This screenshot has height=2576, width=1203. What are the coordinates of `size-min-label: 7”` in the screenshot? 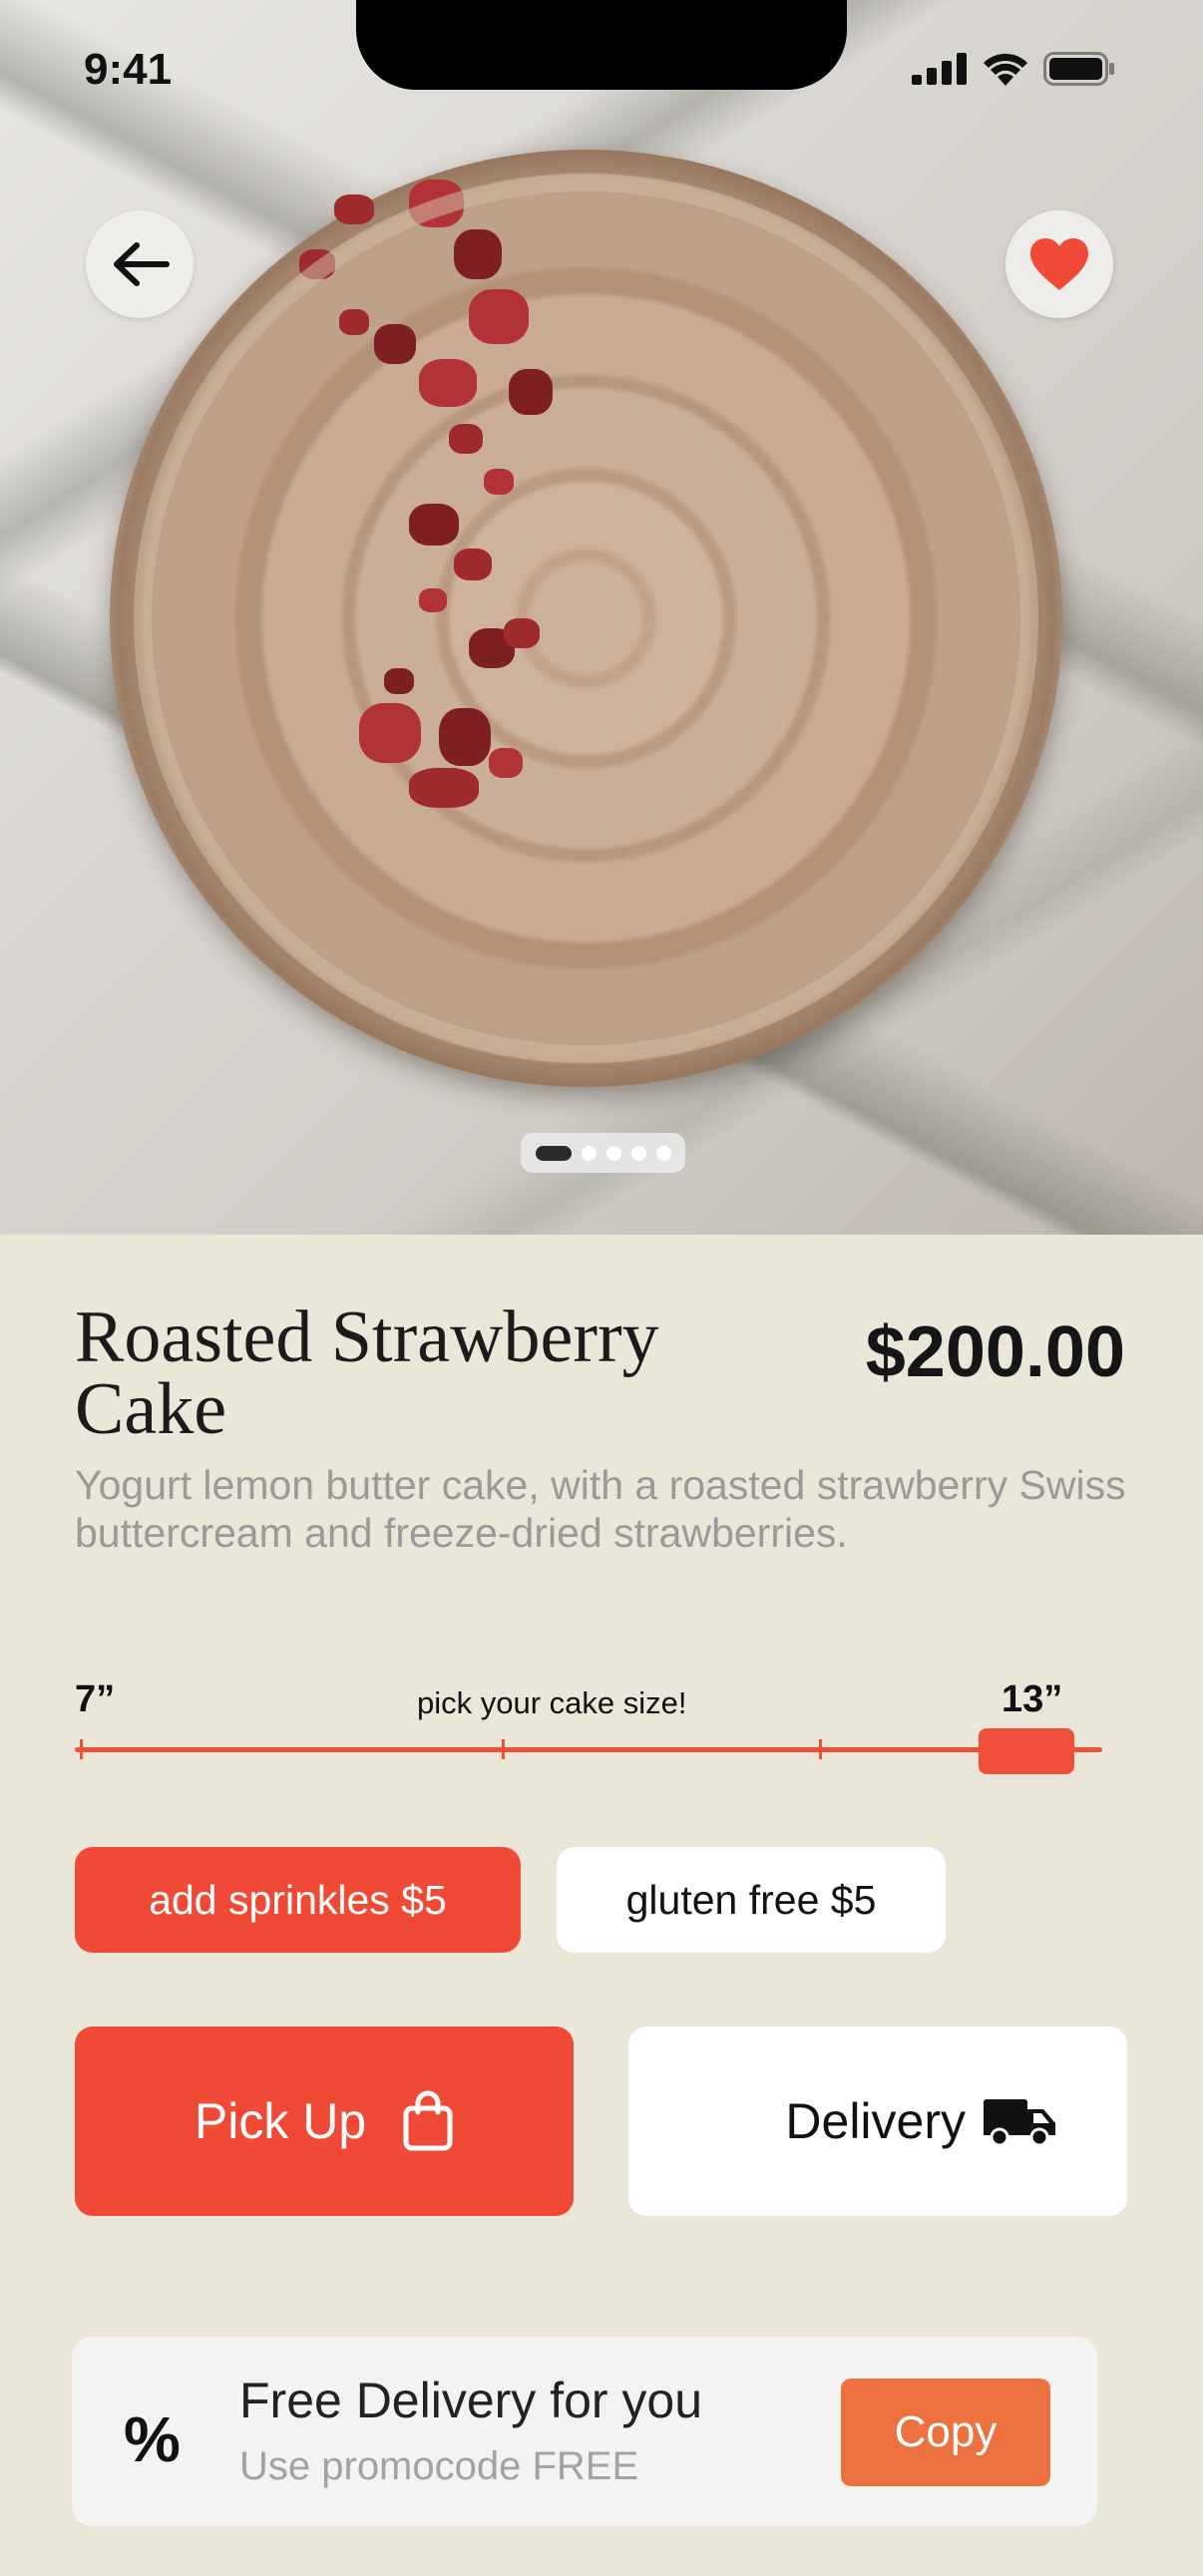 It's located at (95, 1699).